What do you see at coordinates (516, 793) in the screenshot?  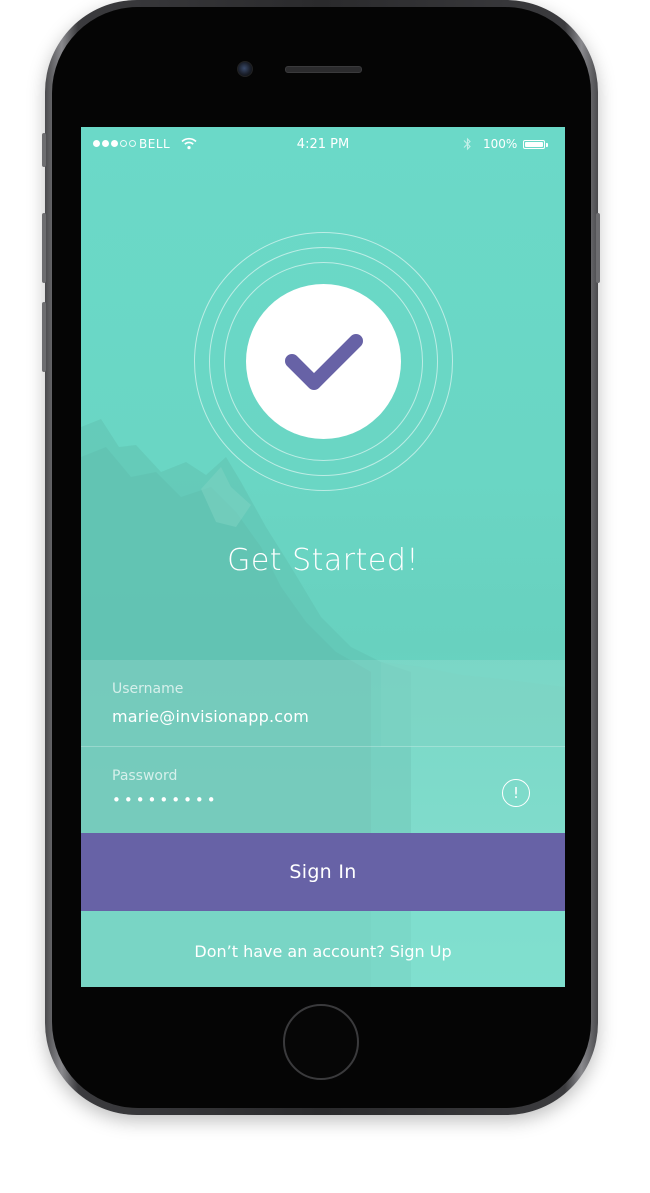 I see `alert-circle-icon: !` at bounding box center [516, 793].